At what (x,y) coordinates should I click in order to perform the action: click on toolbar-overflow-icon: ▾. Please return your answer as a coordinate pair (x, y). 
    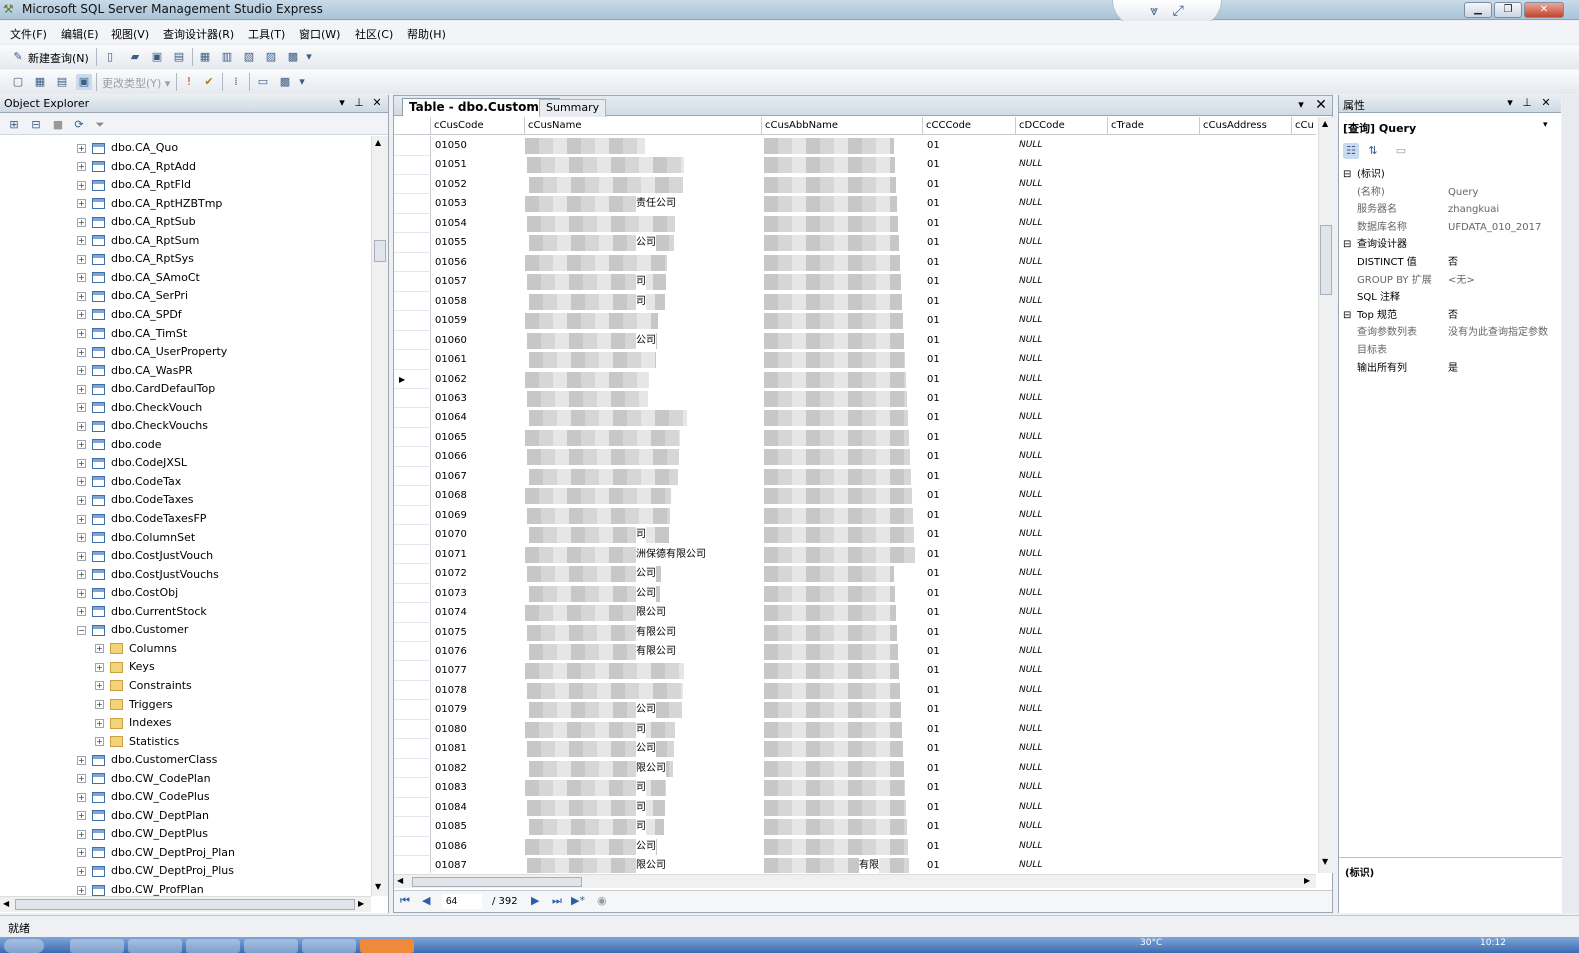
    Looking at the image, I should click on (302, 82).